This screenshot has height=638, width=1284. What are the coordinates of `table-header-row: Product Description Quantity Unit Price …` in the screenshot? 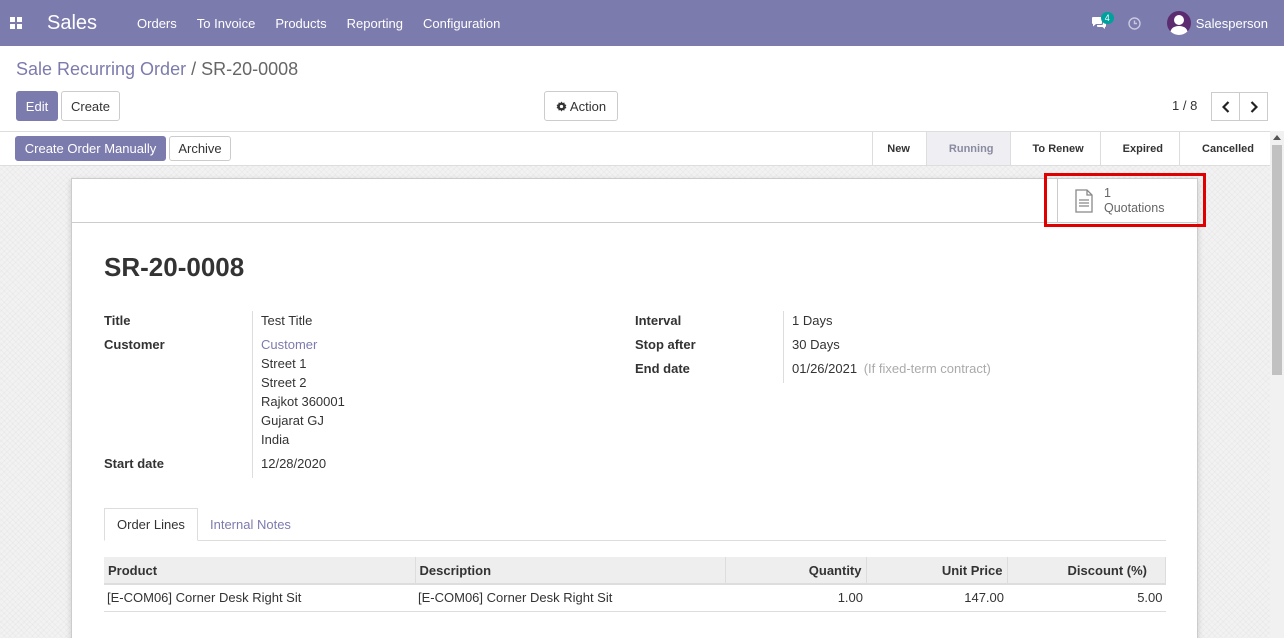 It's located at (635, 571).